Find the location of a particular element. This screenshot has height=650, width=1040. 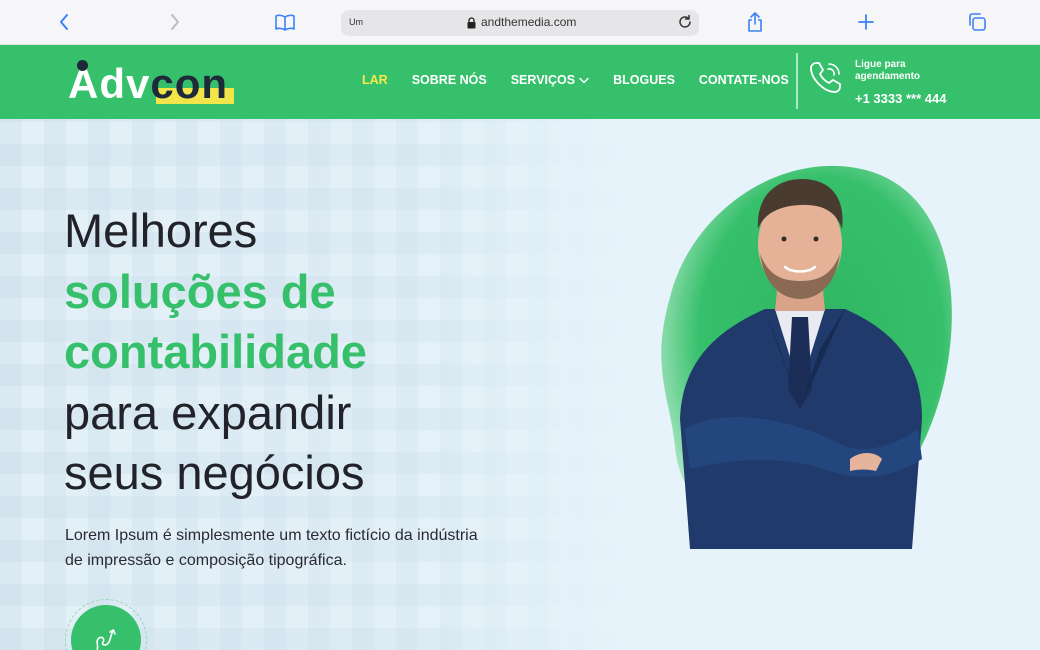

menu-item-label: BLOGUES is located at coordinates (644, 80).